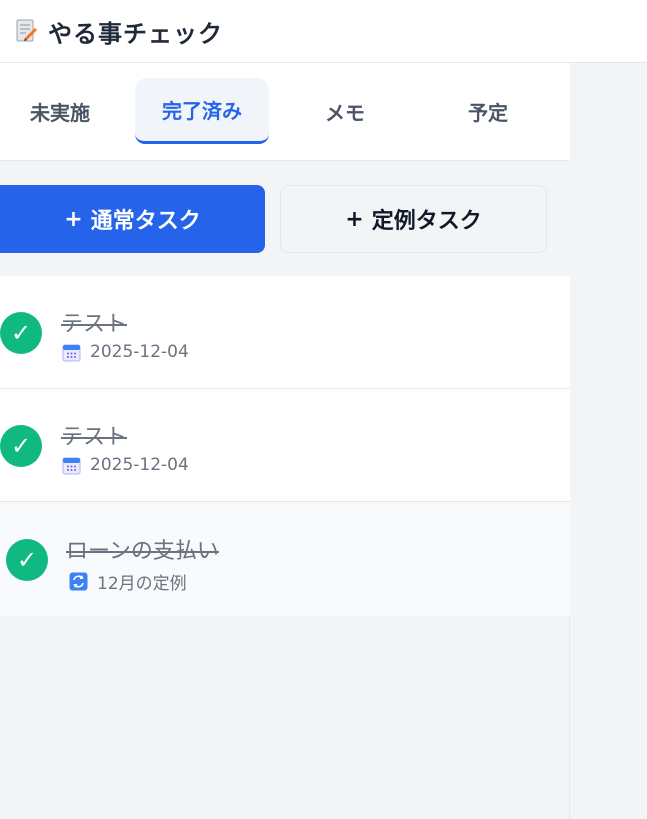 This screenshot has width=647, height=819. I want to click on tab-schedule: 予定, so click(488, 111).